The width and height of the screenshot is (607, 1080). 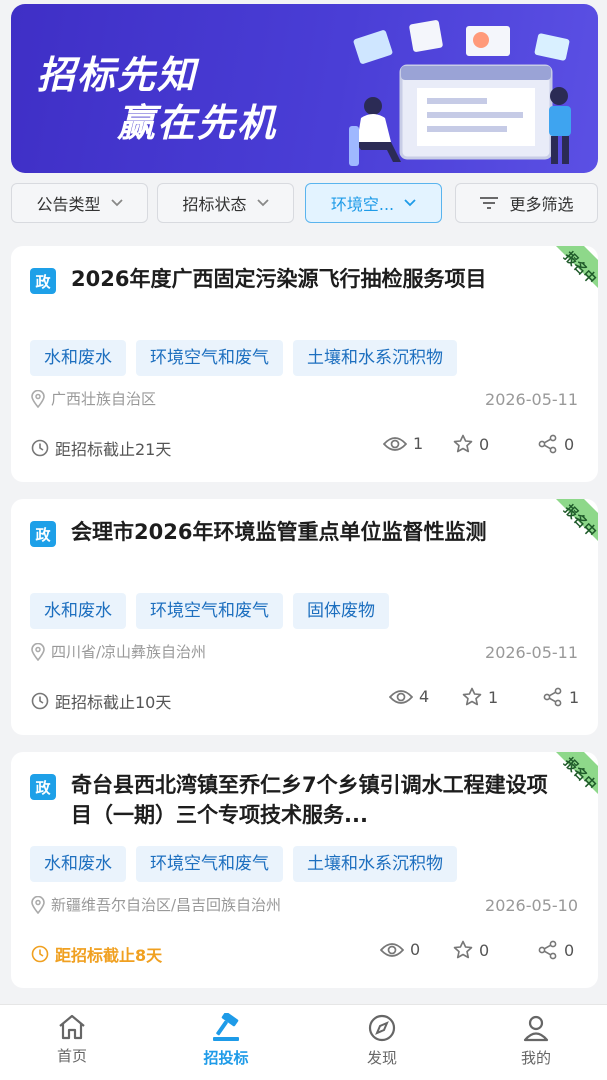 I want to click on share-button: 1, so click(x=561, y=697).